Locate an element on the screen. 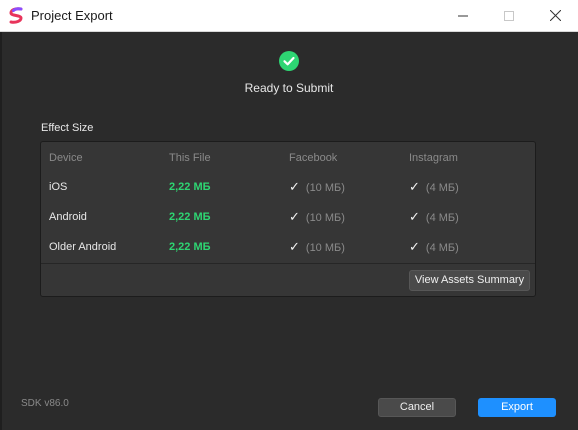  close-button is located at coordinates (555, 15).